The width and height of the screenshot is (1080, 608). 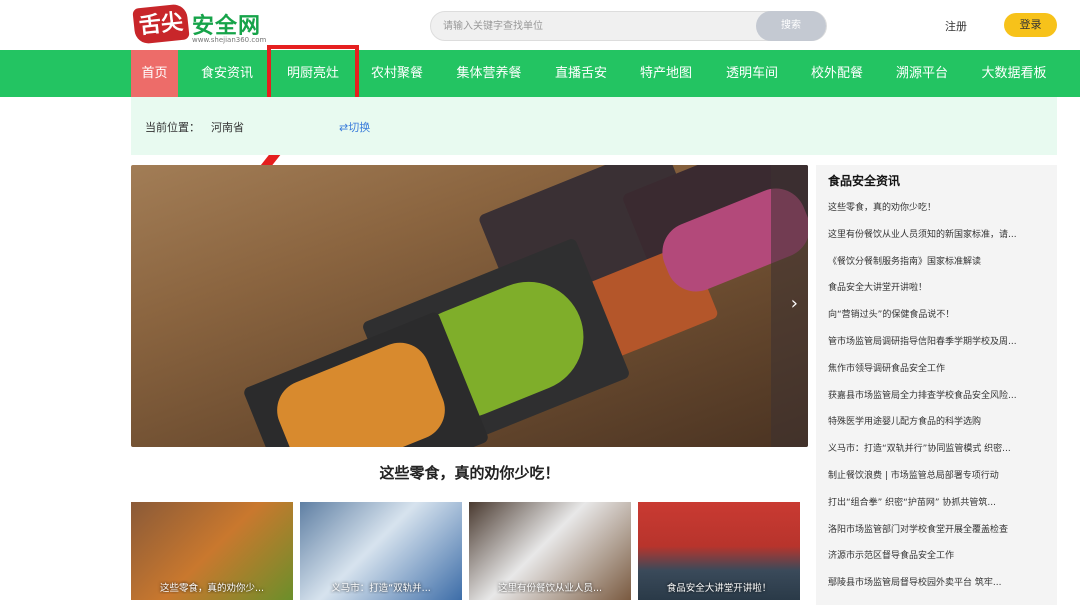 I want to click on news-item: 焦作市领导调研食品安全工作, so click(x=938, y=375).